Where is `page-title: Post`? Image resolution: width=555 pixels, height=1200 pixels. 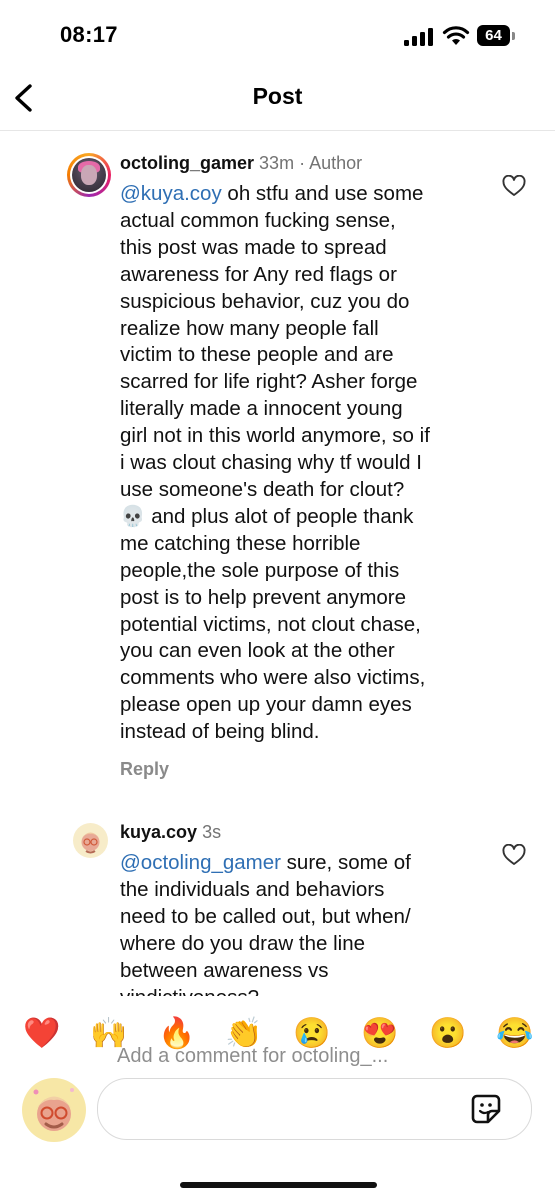 page-title: Post is located at coordinates (277, 96).